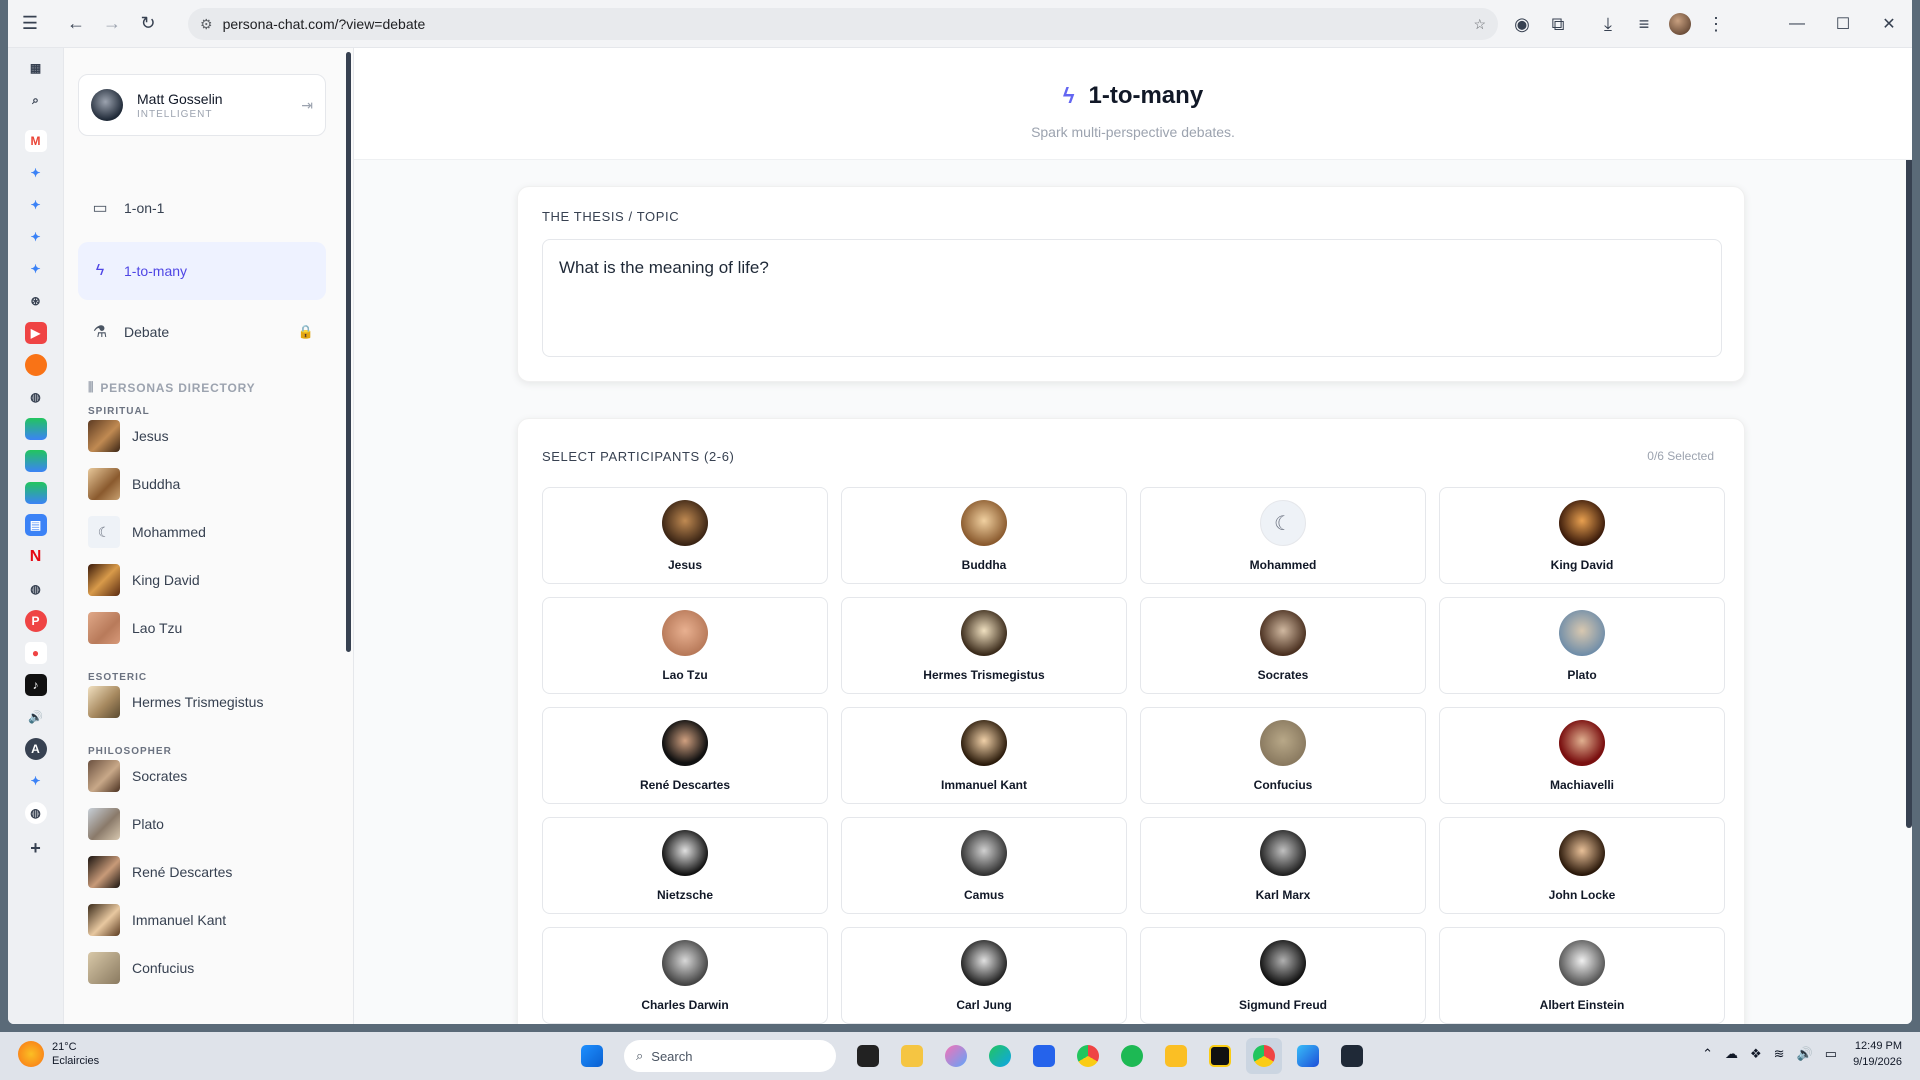 Image resolution: width=1920 pixels, height=1080 pixels. Describe the element at coordinates (1522, 24) in the screenshot. I see `wallet-icon: ◉` at that location.